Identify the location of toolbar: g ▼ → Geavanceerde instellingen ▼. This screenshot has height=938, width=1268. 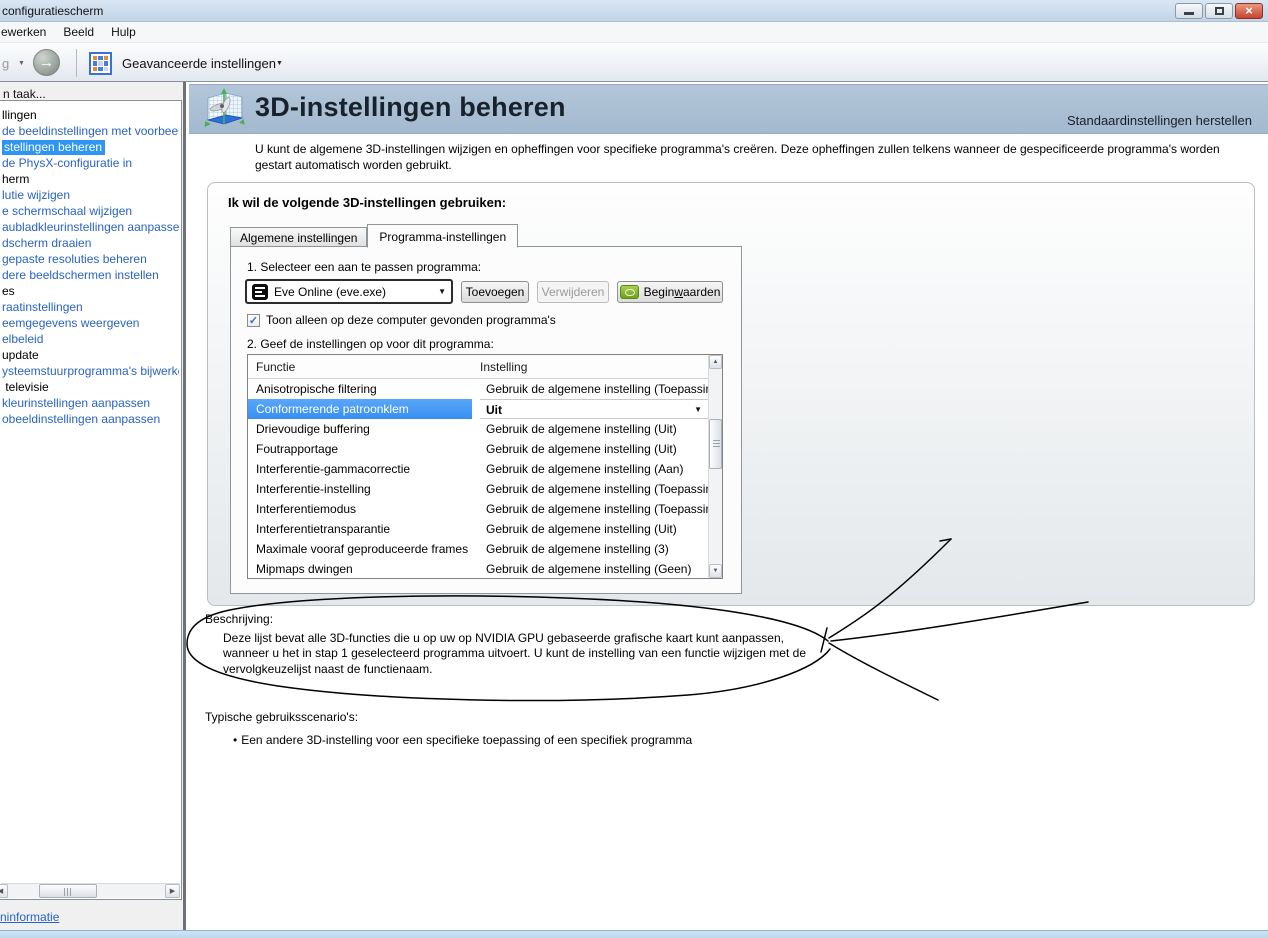
(634, 62).